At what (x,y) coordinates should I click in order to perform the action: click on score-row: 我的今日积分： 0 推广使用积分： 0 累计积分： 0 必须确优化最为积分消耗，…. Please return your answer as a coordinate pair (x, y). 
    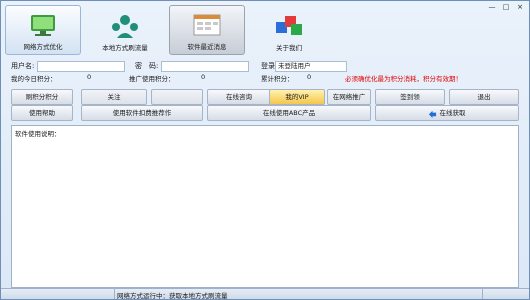
    Looking at the image, I should click on (267, 79).